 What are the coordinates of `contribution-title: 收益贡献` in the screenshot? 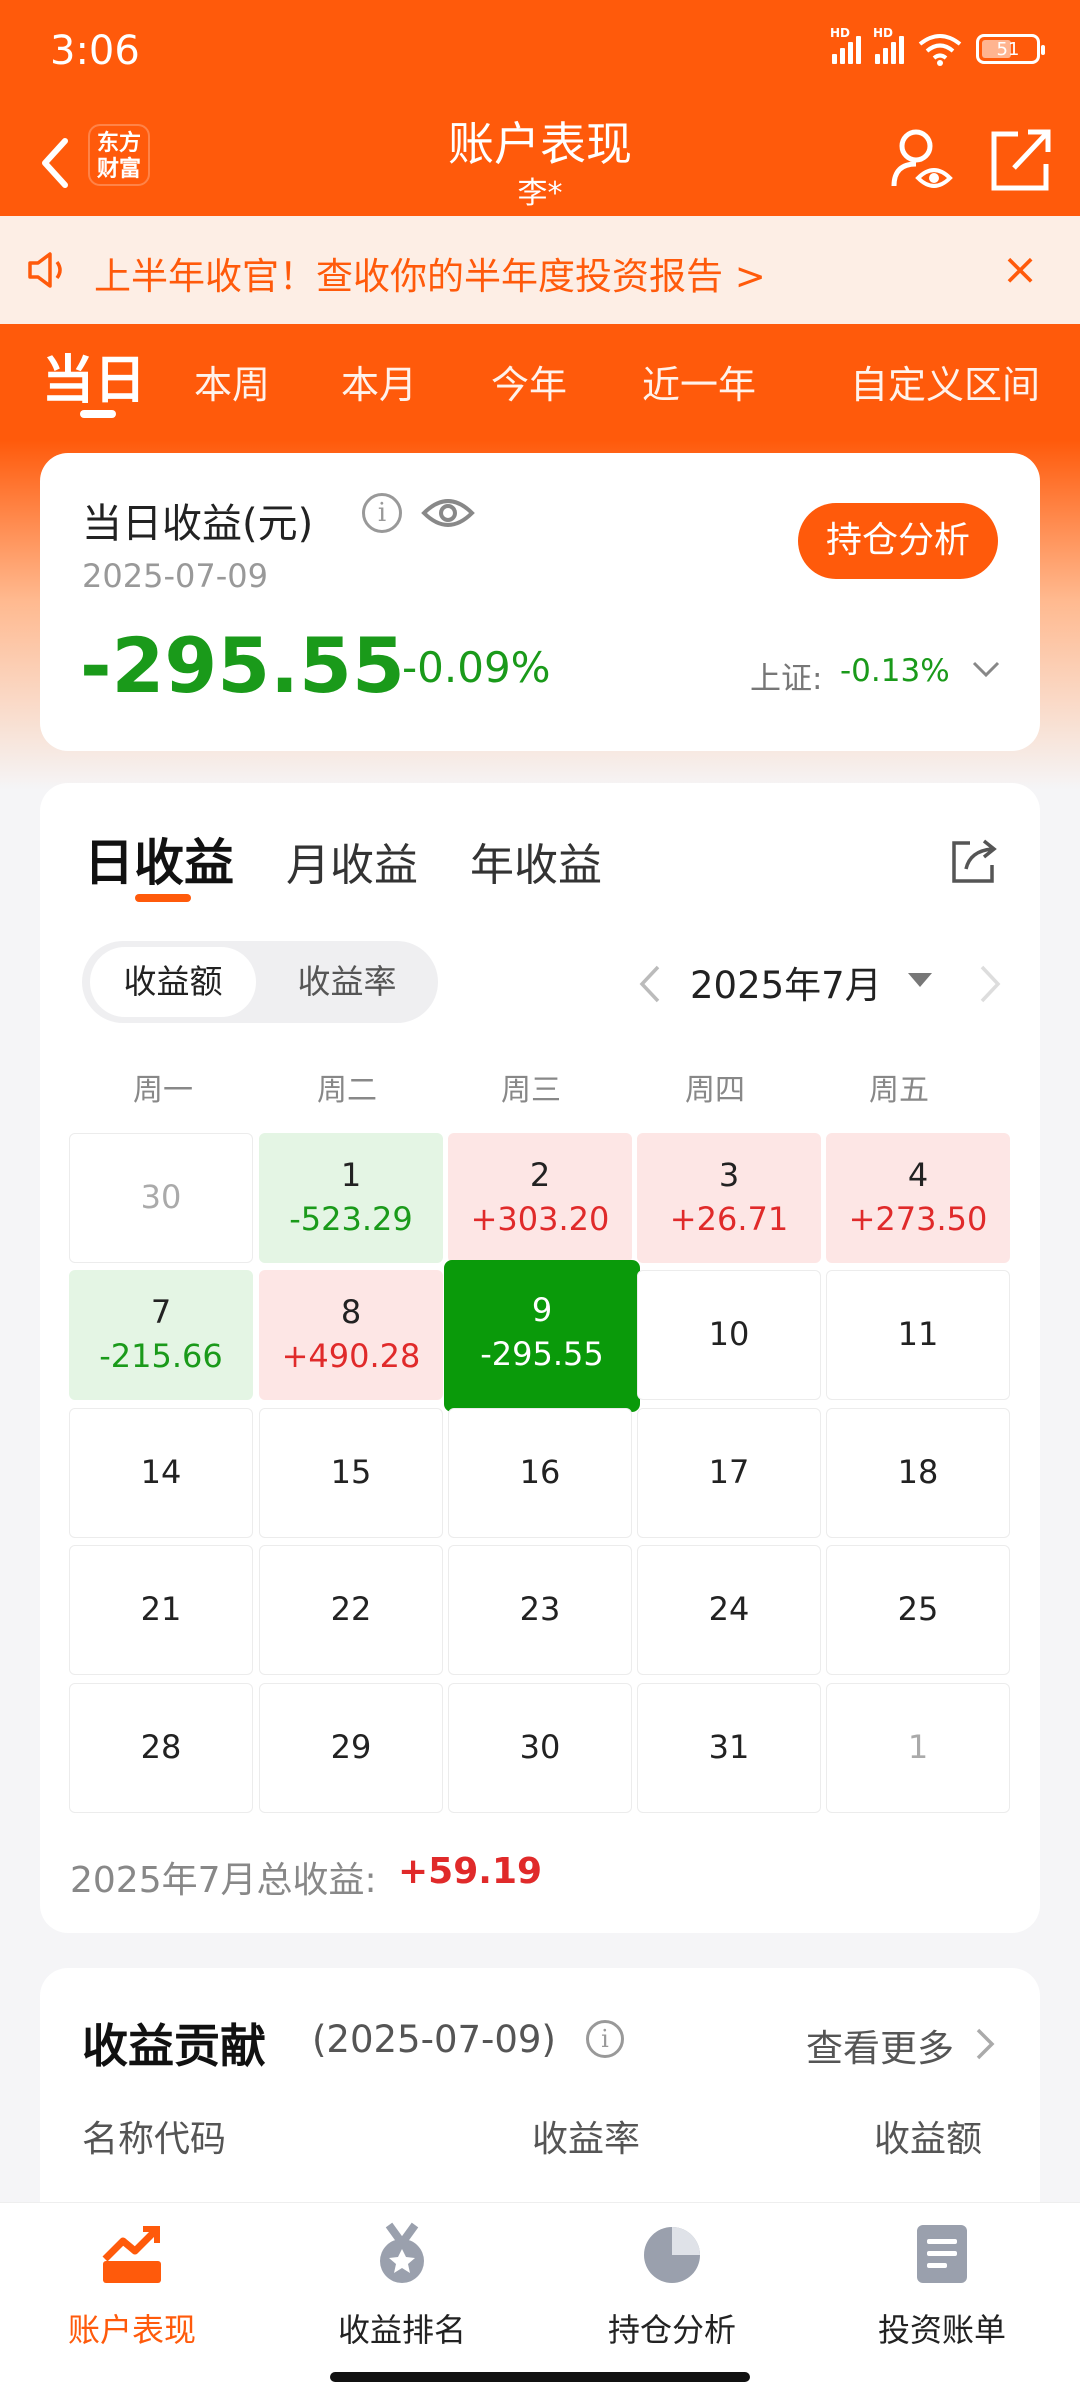 It's located at (174, 2046).